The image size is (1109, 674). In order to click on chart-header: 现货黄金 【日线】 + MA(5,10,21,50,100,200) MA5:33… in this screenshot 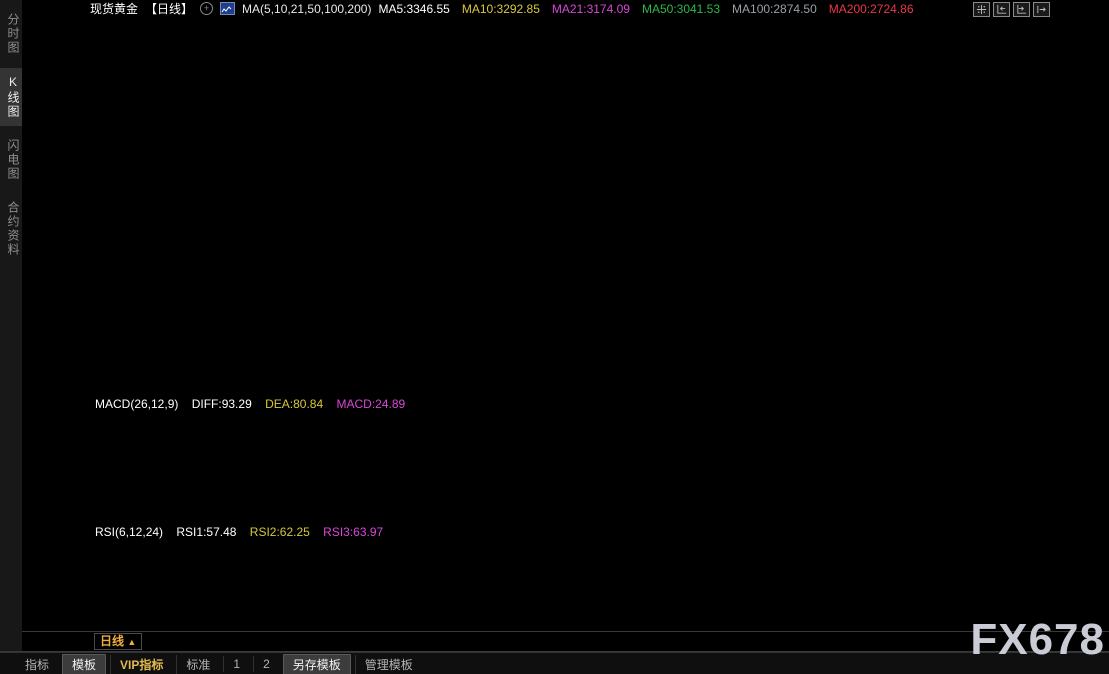, I will do `click(502, 9)`.